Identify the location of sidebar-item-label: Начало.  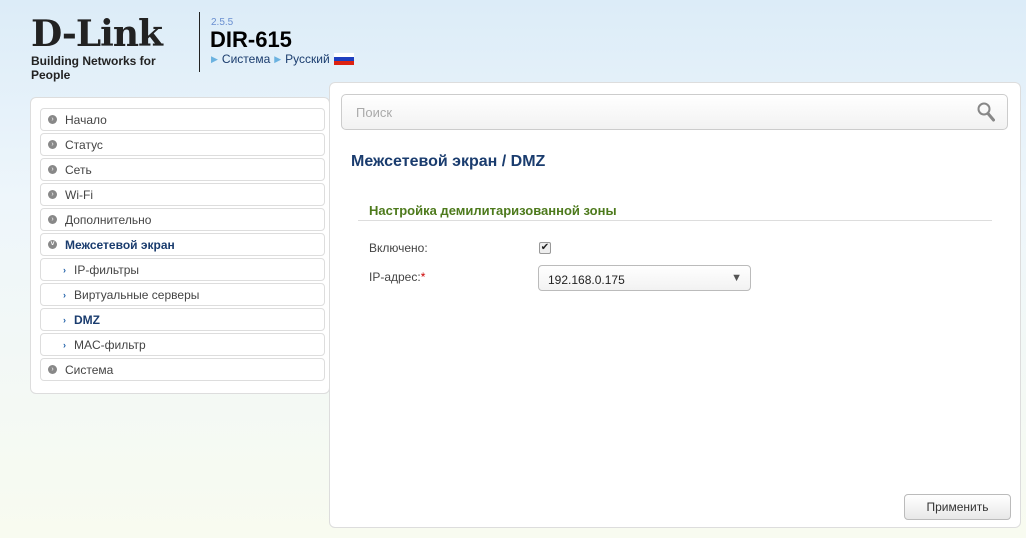
(86, 119).